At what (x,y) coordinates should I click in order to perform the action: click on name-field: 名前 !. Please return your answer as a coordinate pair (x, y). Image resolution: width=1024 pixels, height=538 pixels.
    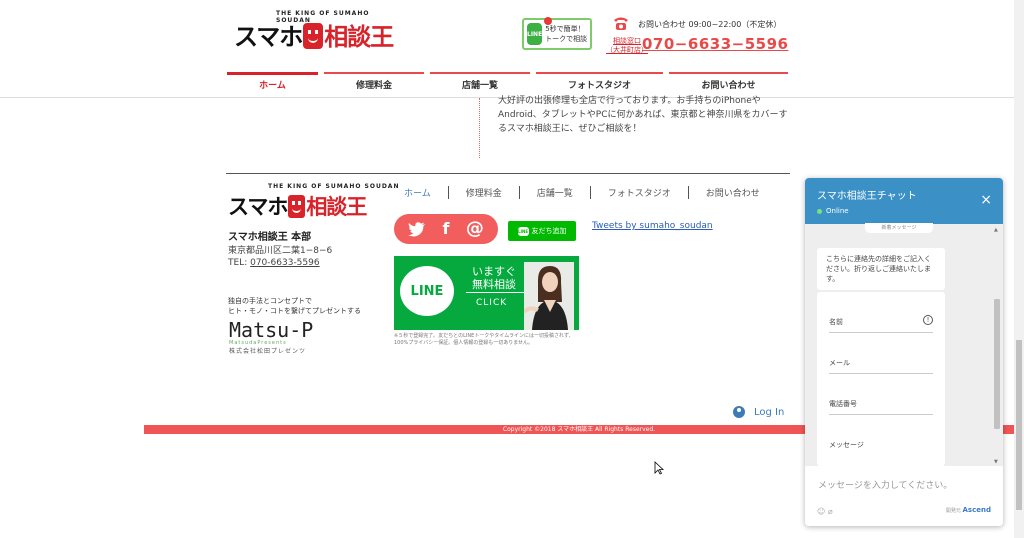
    Looking at the image, I should click on (881, 312).